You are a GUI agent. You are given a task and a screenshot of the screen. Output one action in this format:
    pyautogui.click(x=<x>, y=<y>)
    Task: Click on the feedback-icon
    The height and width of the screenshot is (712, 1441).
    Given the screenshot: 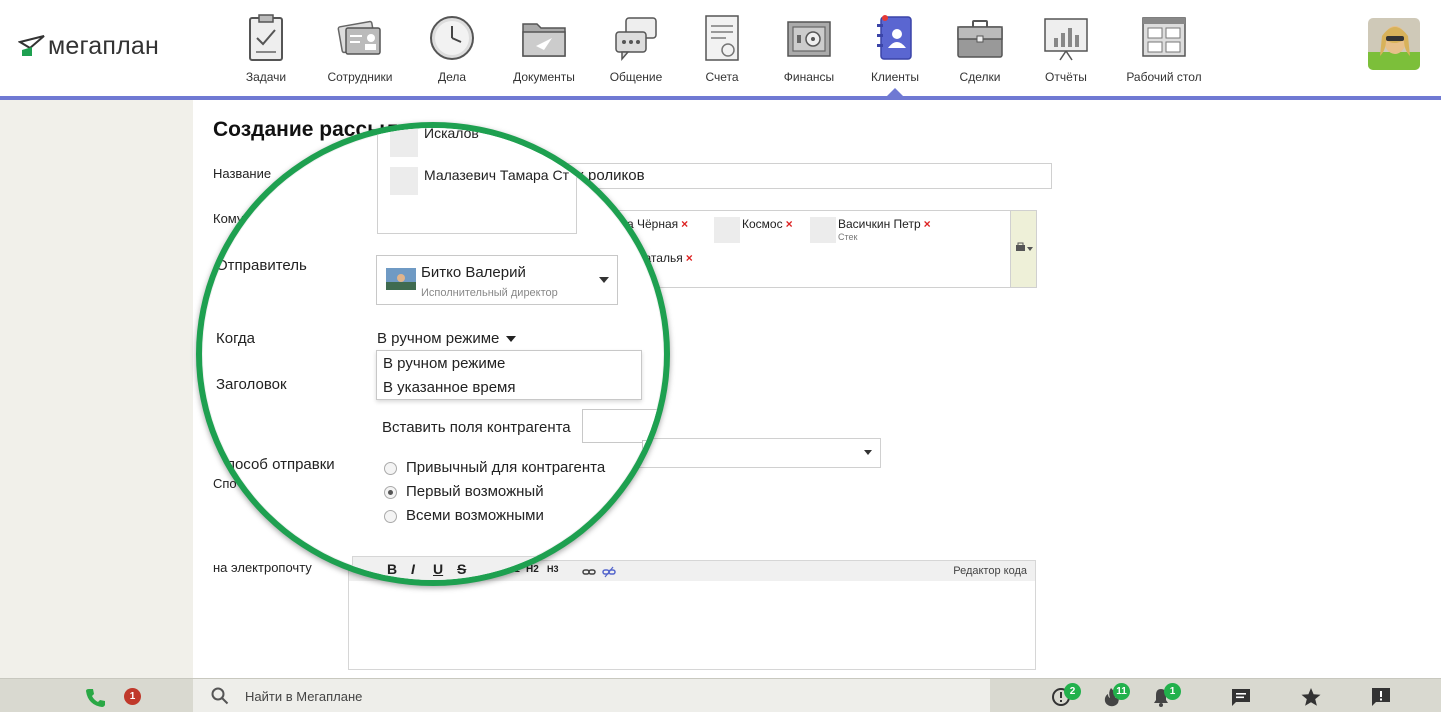 What is the action you would take?
    pyautogui.click(x=1381, y=697)
    